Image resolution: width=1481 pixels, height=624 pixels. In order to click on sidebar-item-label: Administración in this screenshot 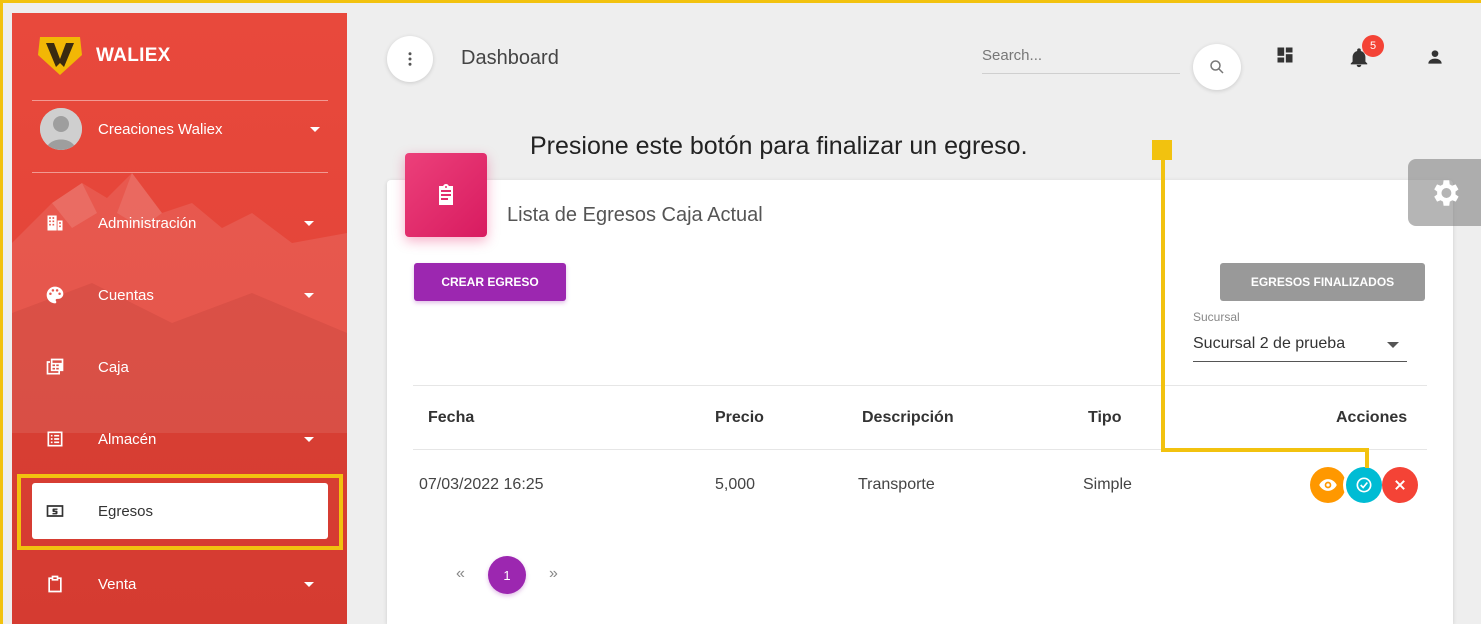, I will do `click(147, 223)`.